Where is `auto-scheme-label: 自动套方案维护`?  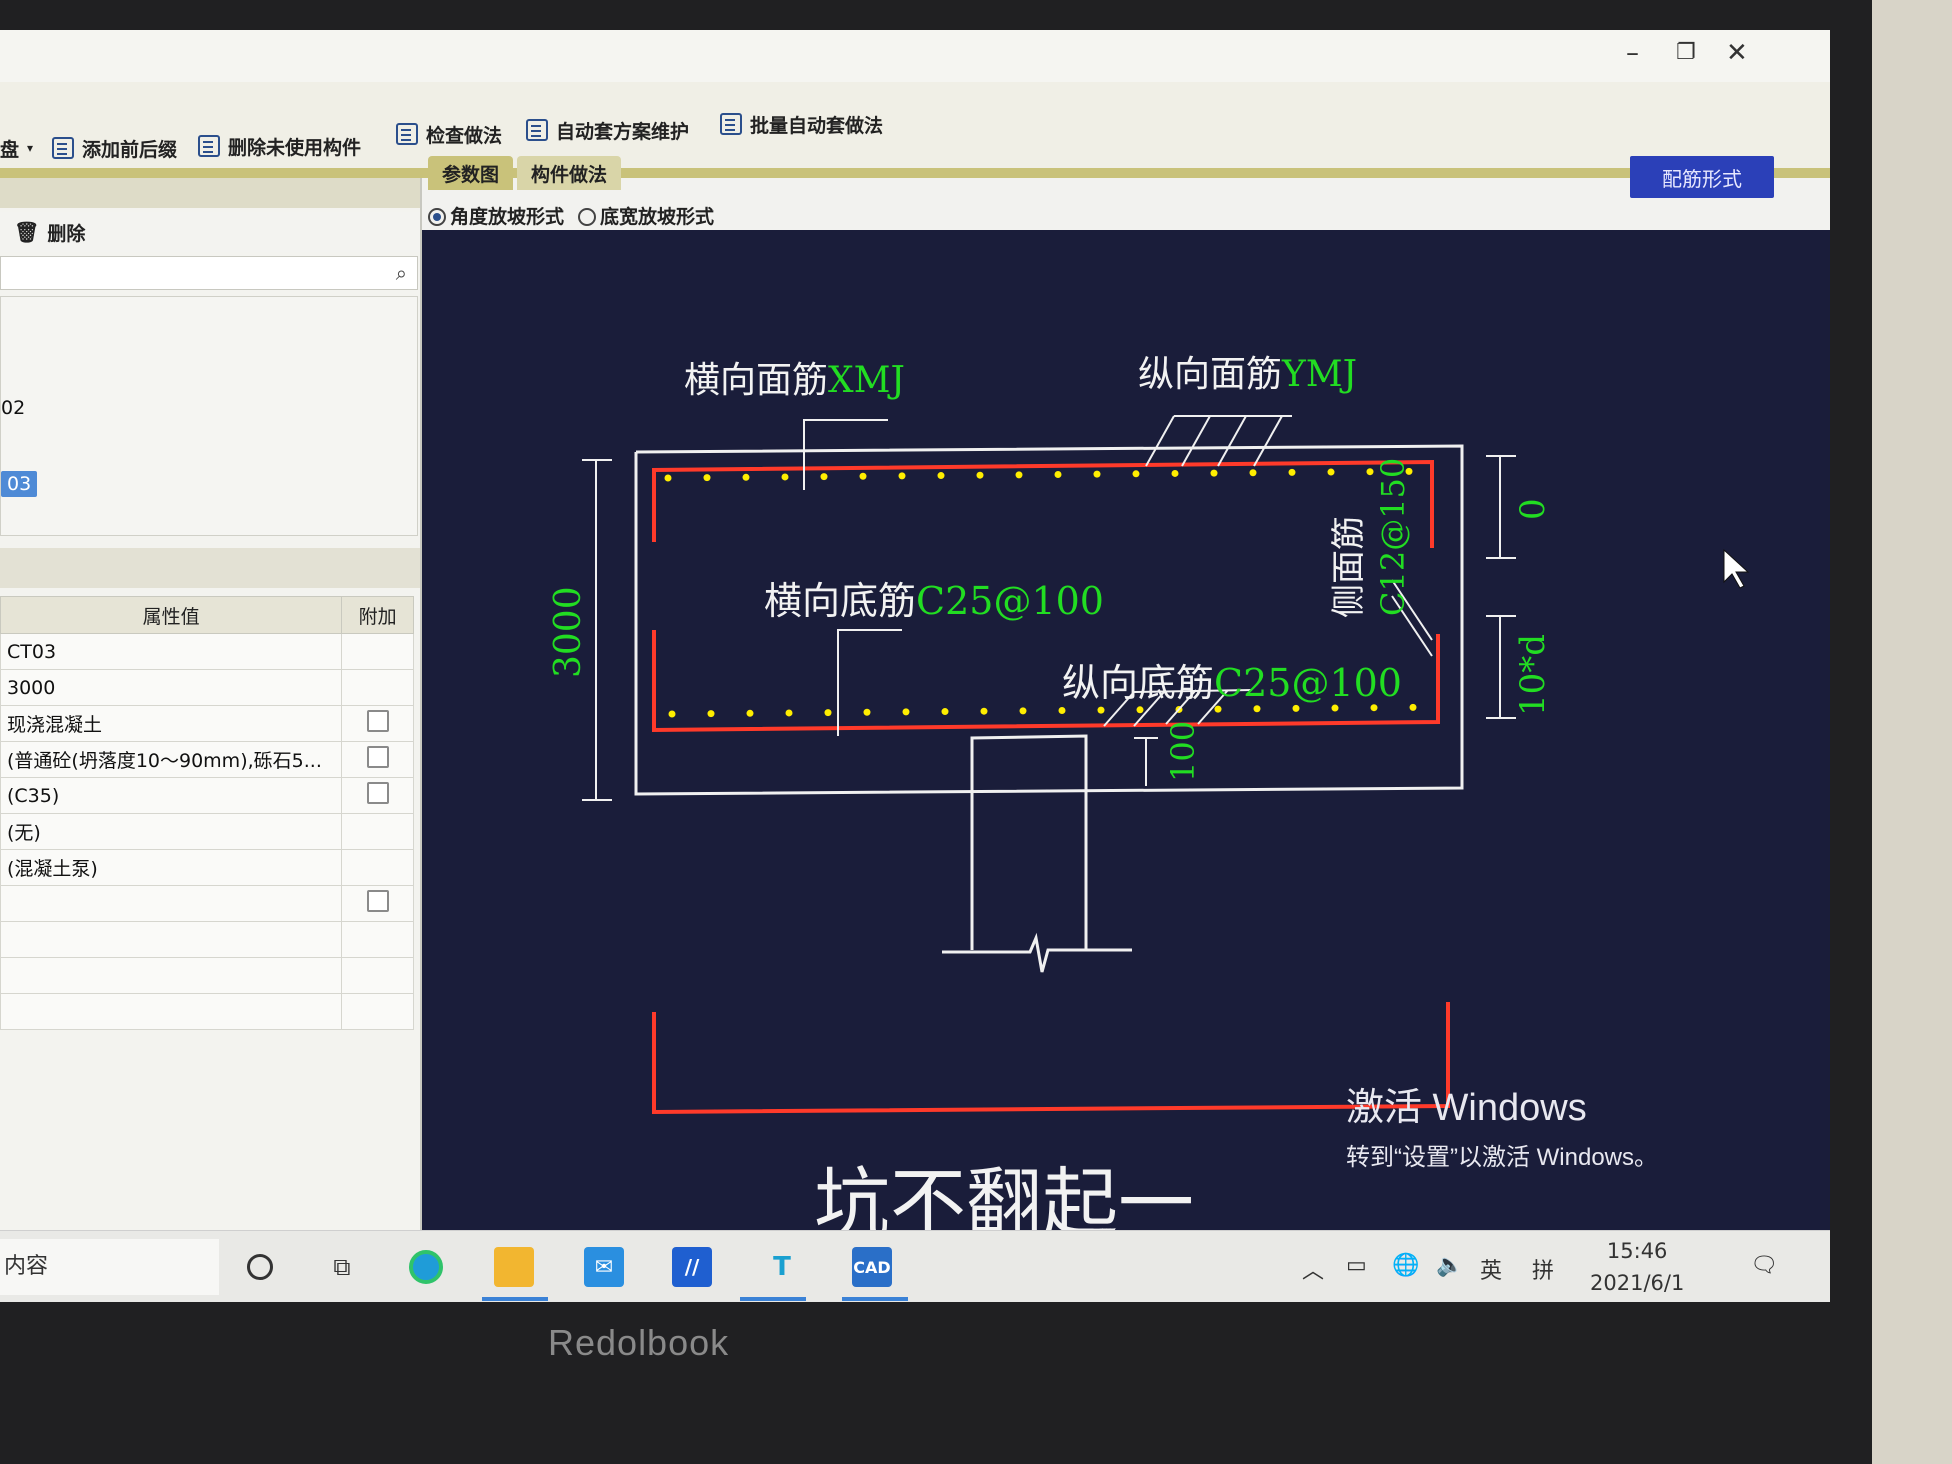
auto-scheme-label: 自动套方案维护 is located at coordinates (623, 131).